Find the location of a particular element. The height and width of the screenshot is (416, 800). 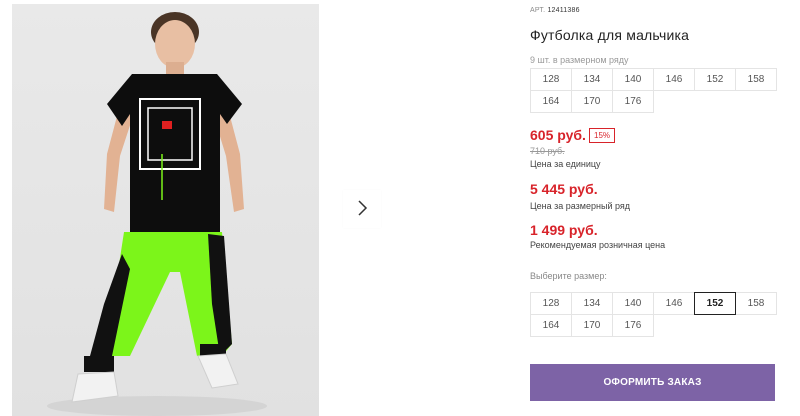

old-price: 710 руб. is located at coordinates (547, 151).